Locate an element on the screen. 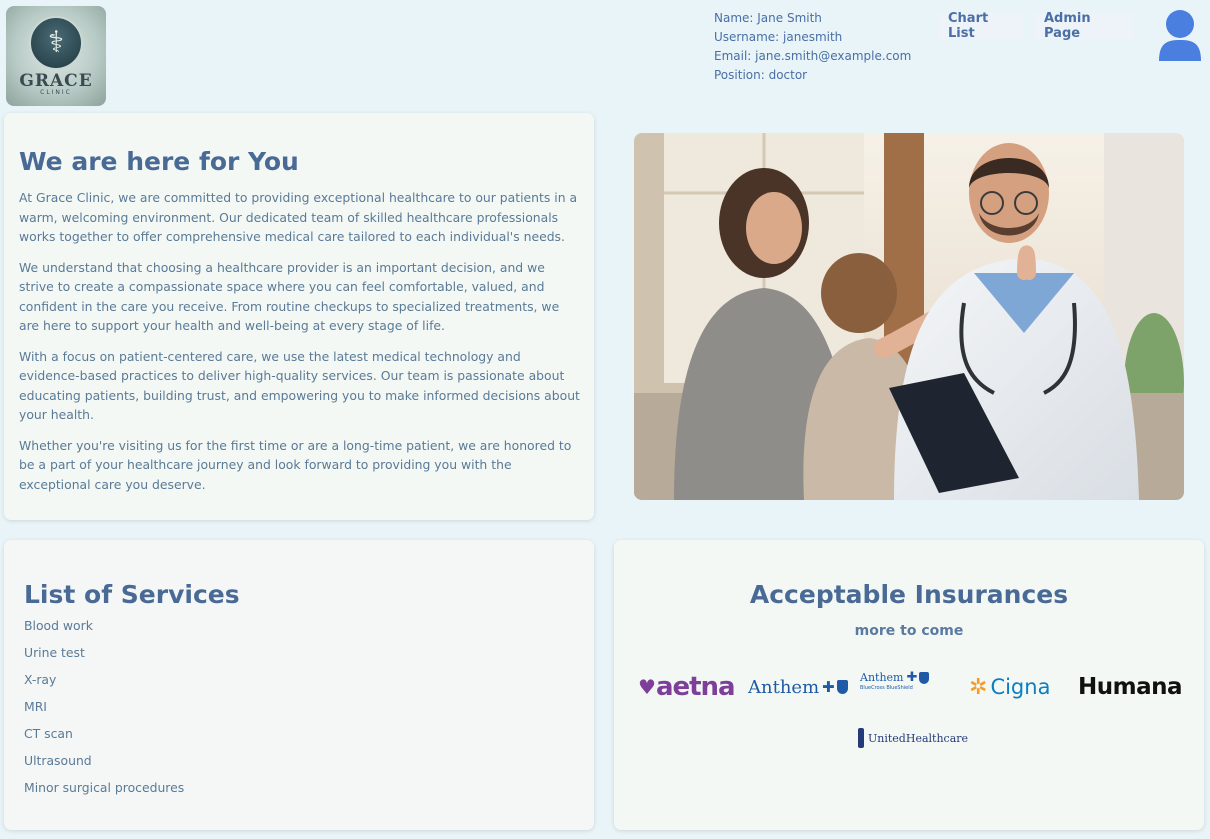 The image size is (1210, 839). about-title: We are here for You is located at coordinates (159, 161).